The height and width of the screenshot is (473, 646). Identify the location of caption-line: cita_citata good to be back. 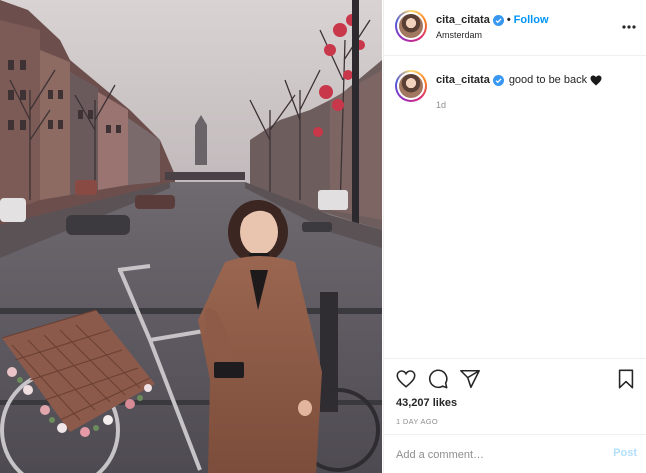
(519, 80).